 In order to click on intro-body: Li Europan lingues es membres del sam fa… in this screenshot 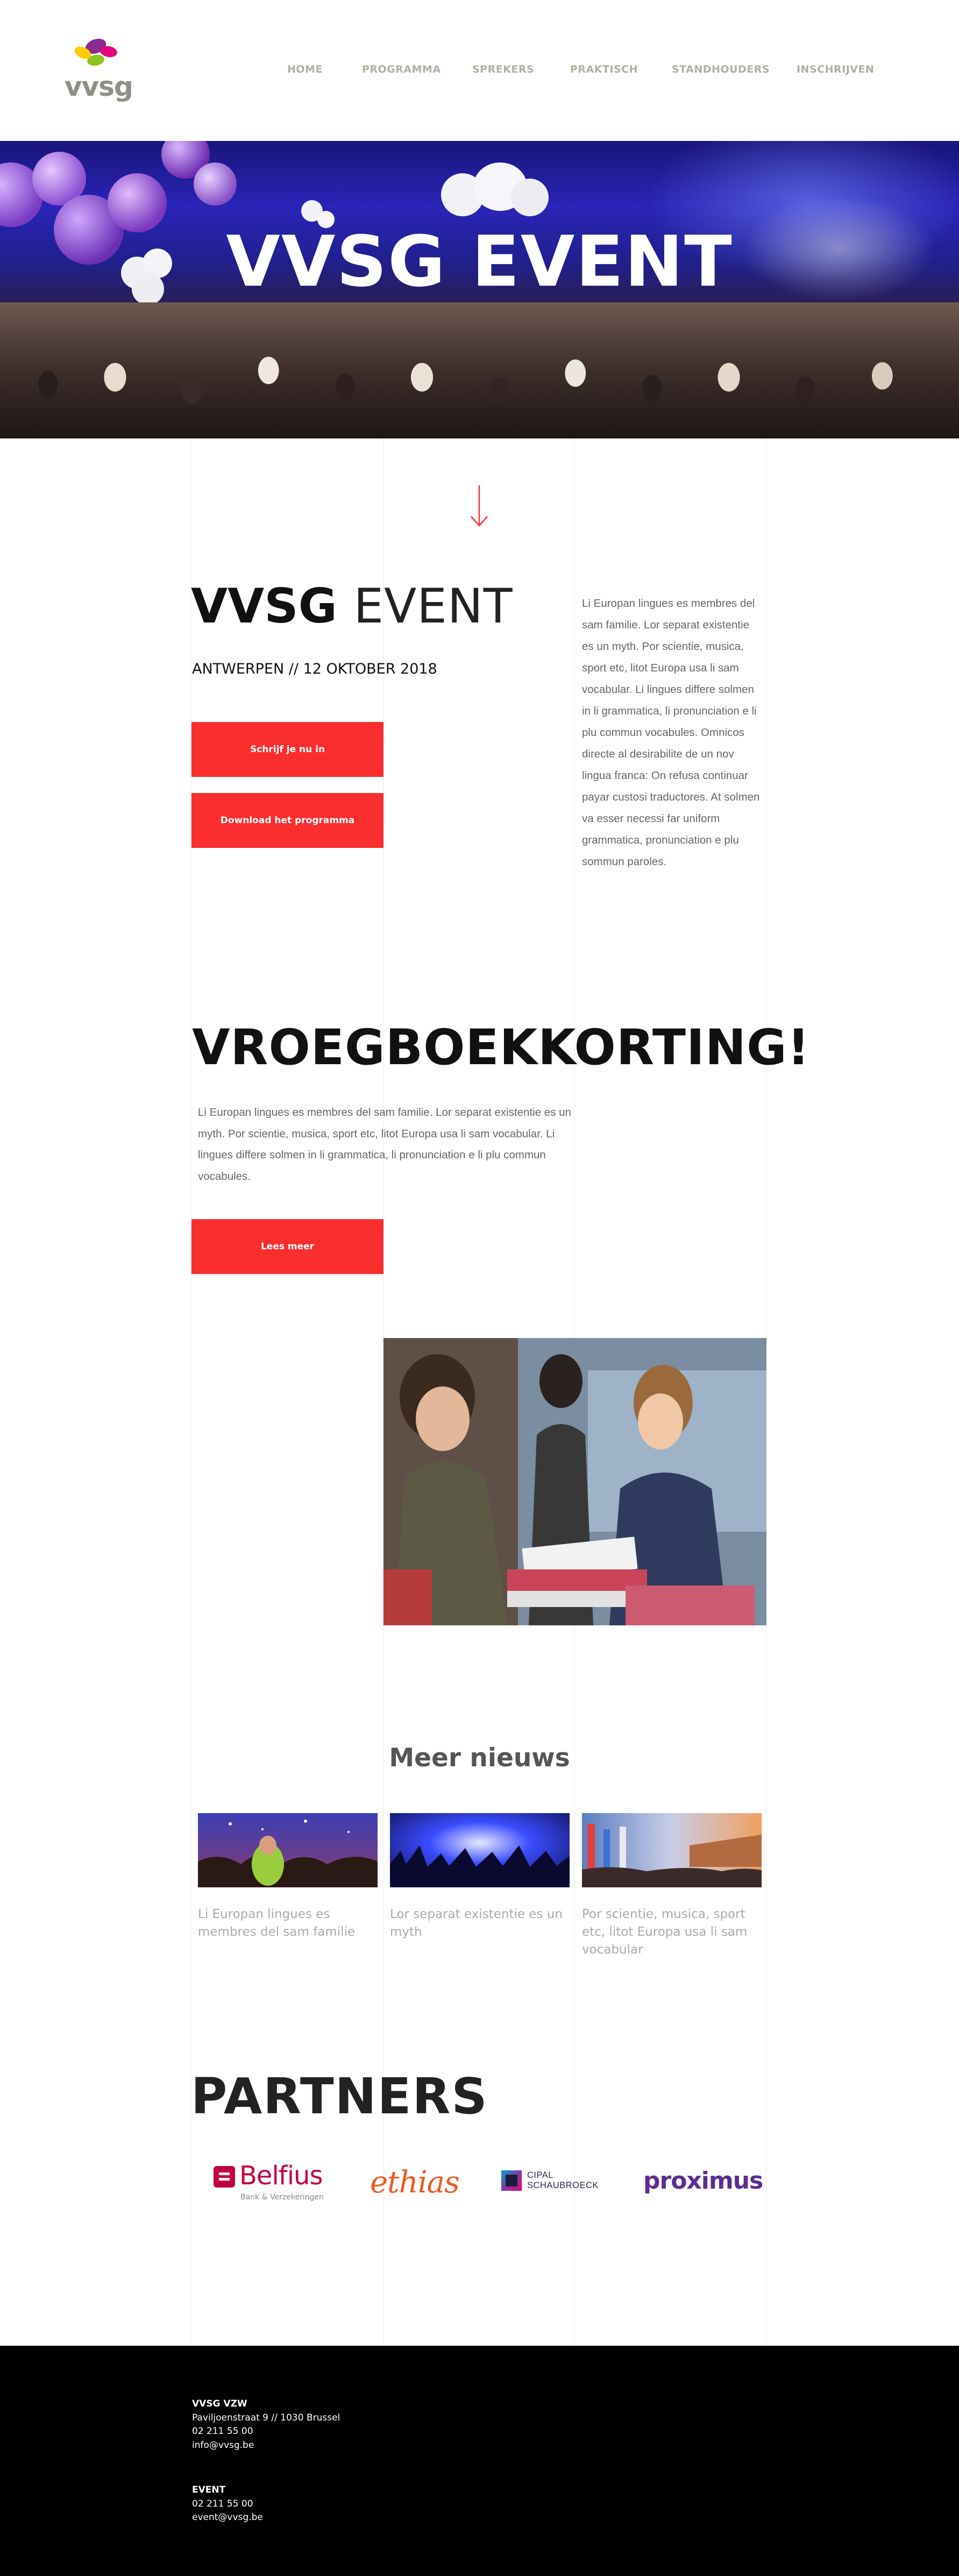, I will do `click(671, 732)`.